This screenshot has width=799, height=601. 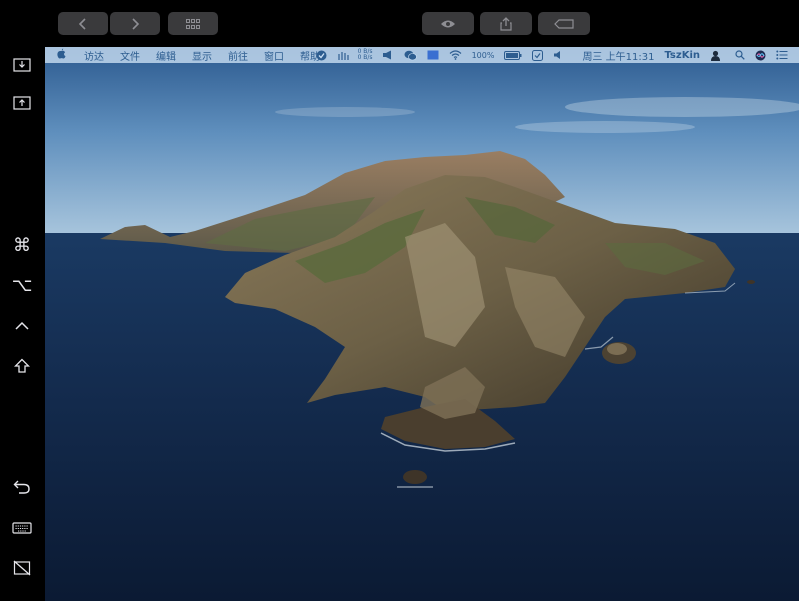 I want to click on network-speed: 0 B/s 0 B/s, so click(x=365, y=55).